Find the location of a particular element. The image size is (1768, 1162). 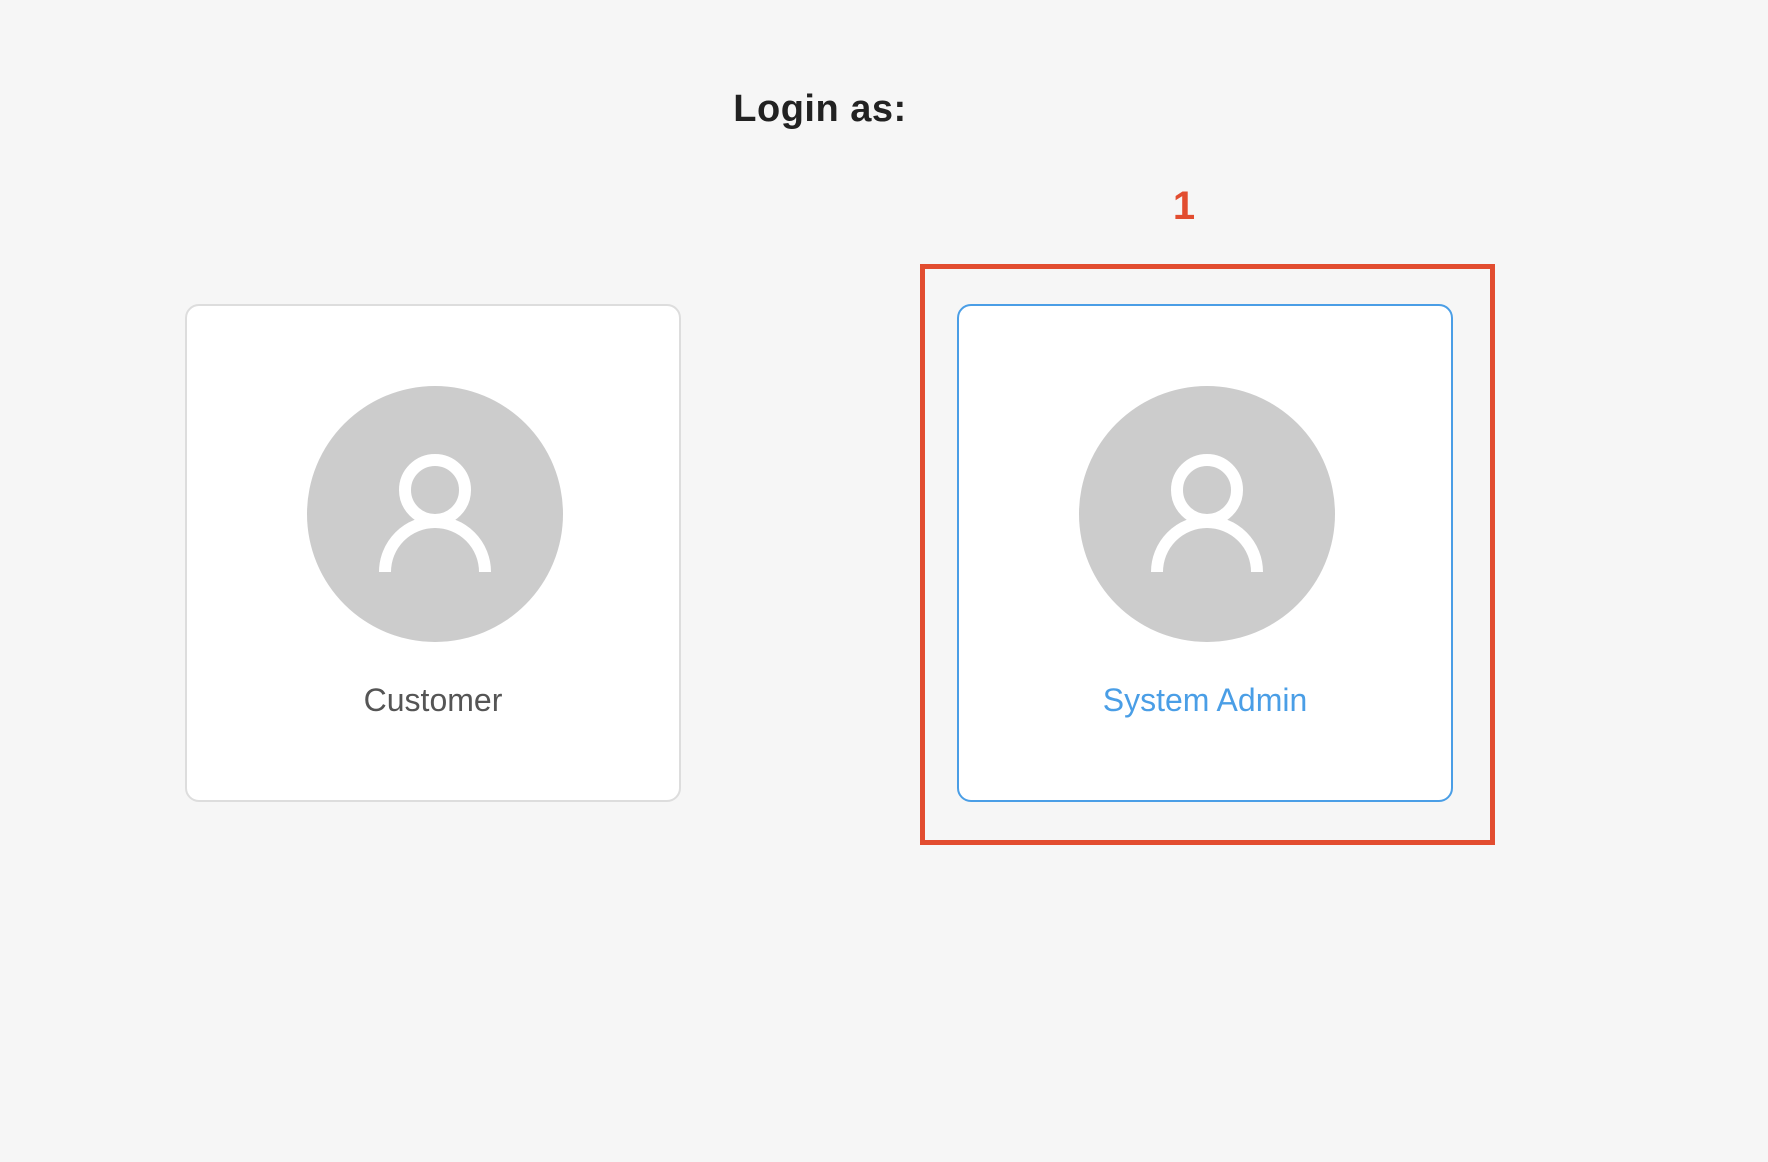

customer-role-card: Customer is located at coordinates (433, 553).